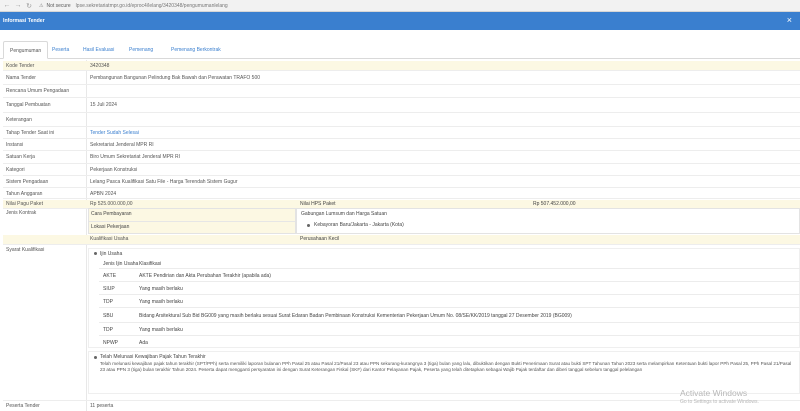 The width and height of the screenshot is (800, 411). I want to click on row-keterangan: Keterangan, so click(401, 120).